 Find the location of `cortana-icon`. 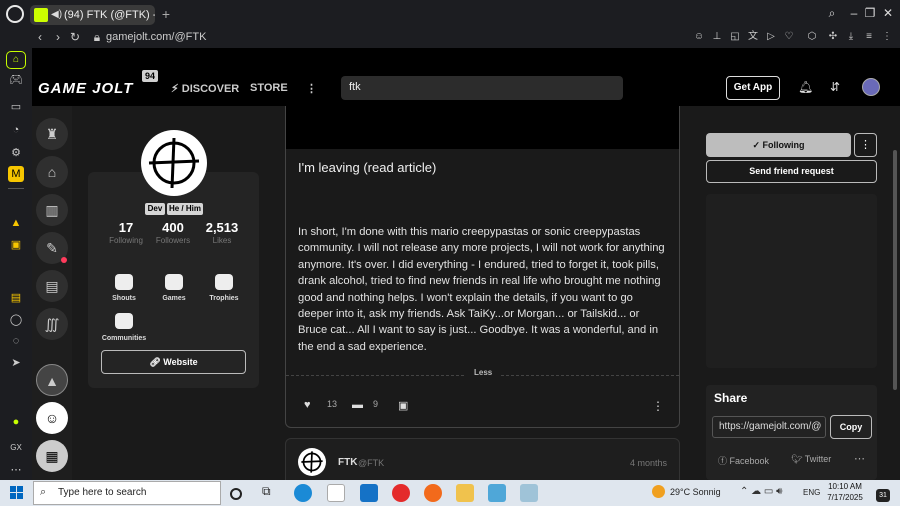

cortana-icon is located at coordinates (236, 494).